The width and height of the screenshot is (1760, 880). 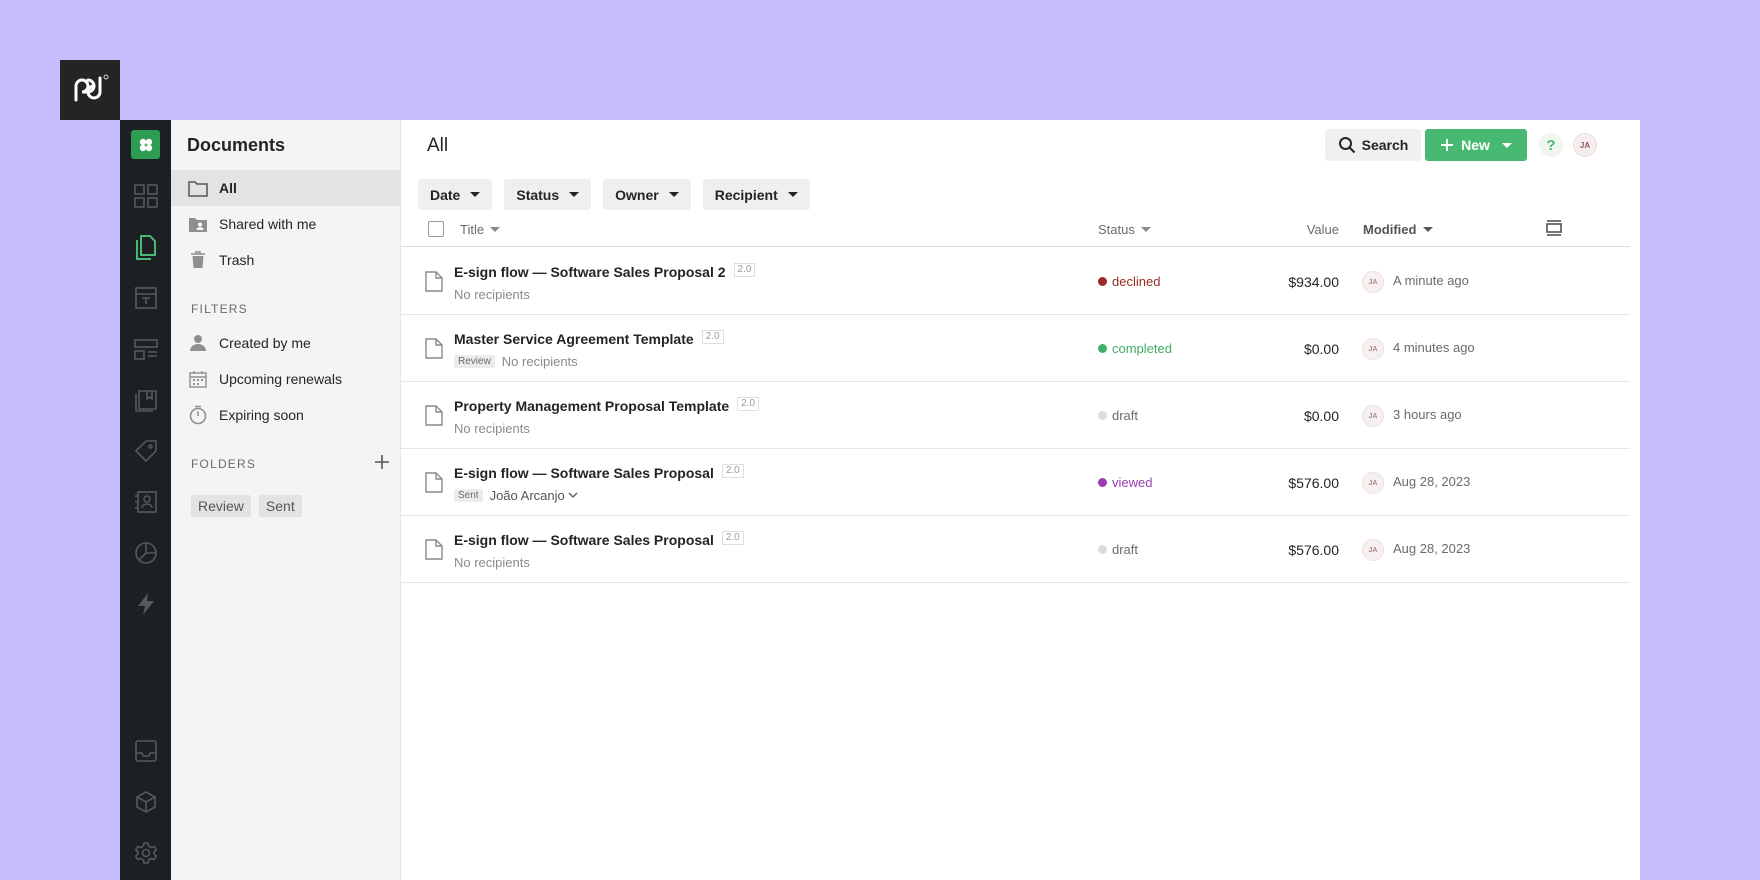 I want to click on inbox-icon, so click(x=145, y=751).